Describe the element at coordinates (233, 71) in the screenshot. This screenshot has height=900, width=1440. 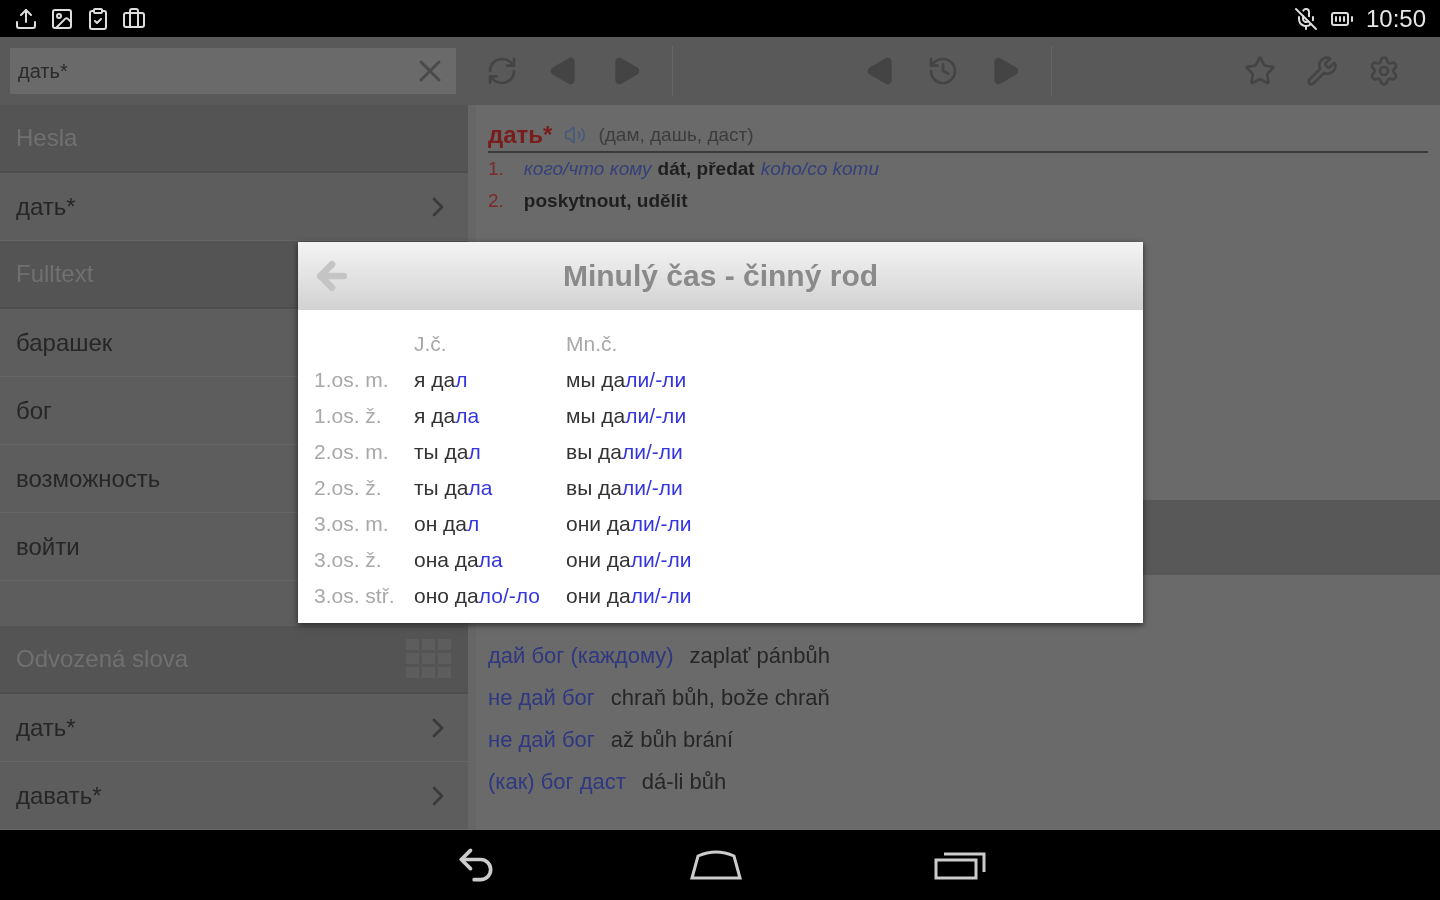
I see `search-field: дать*` at that location.